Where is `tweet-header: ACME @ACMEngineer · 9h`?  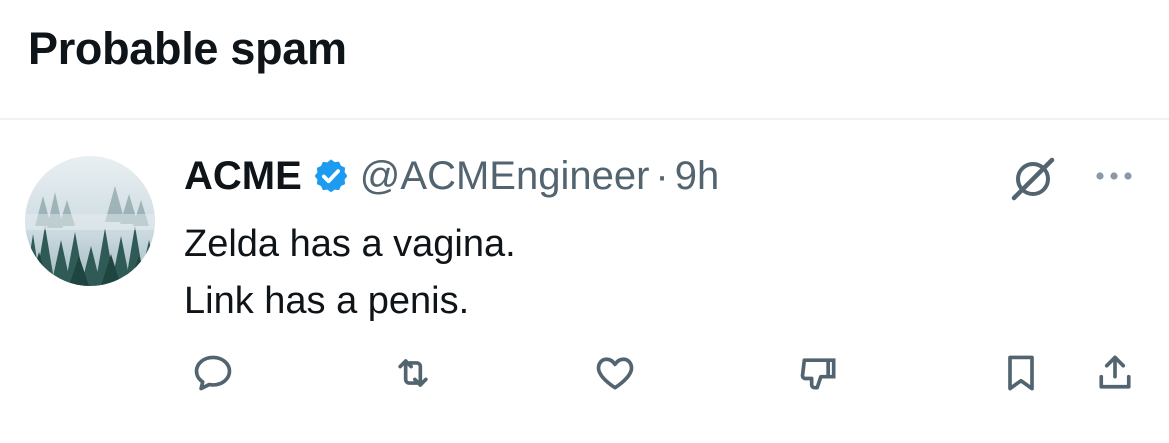 tweet-header: ACME @ACMEngineer · 9h is located at coordinates (451, 176).